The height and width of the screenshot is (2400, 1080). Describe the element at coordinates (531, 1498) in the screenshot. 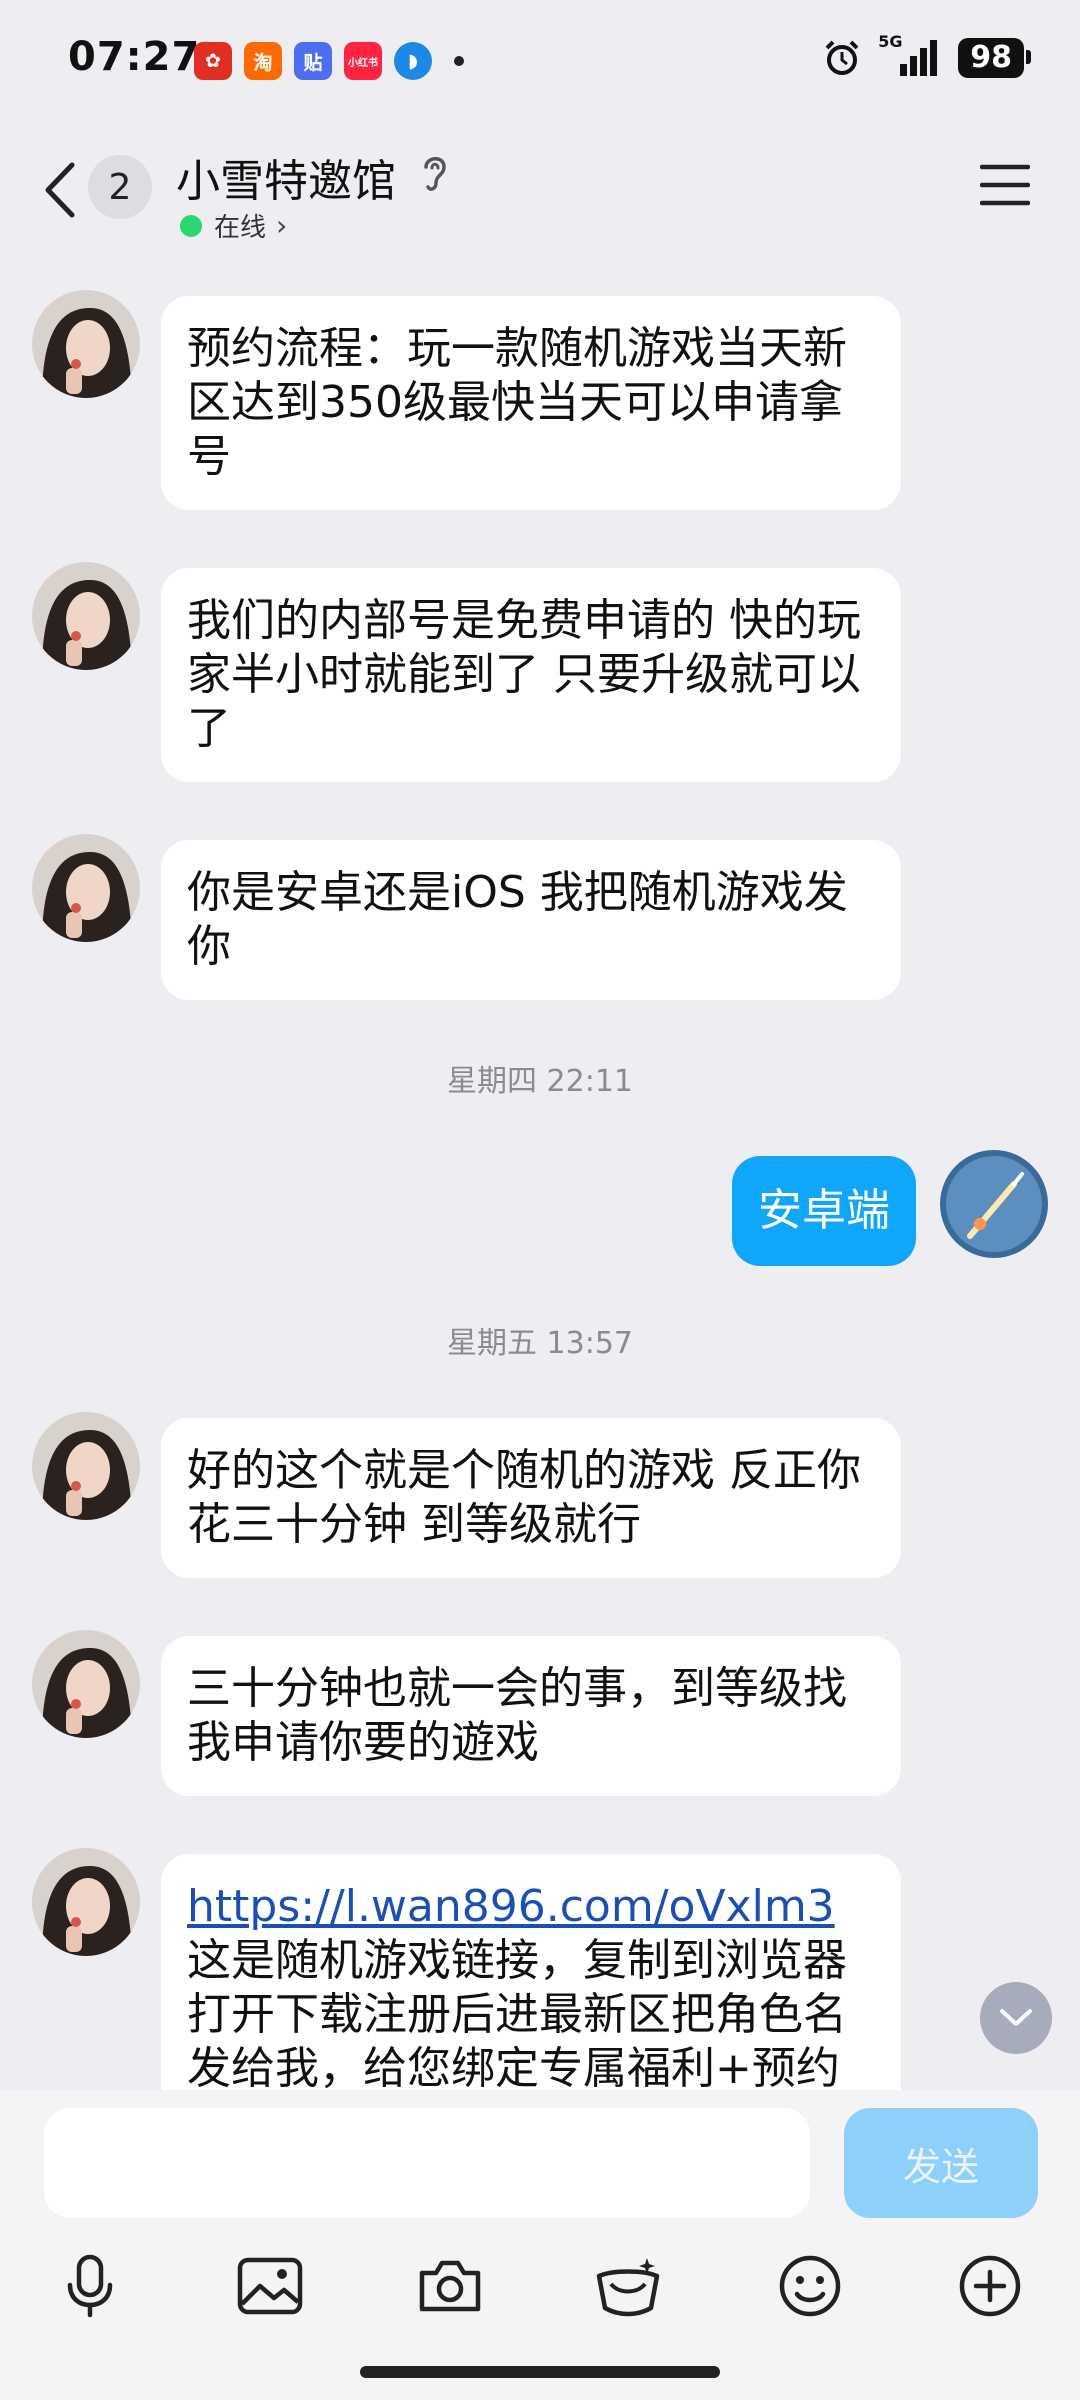

I see `message-bubble-incoming: 好的这个就是个随机的游戏 反正你花三十分钟 到等级就行` at that location.